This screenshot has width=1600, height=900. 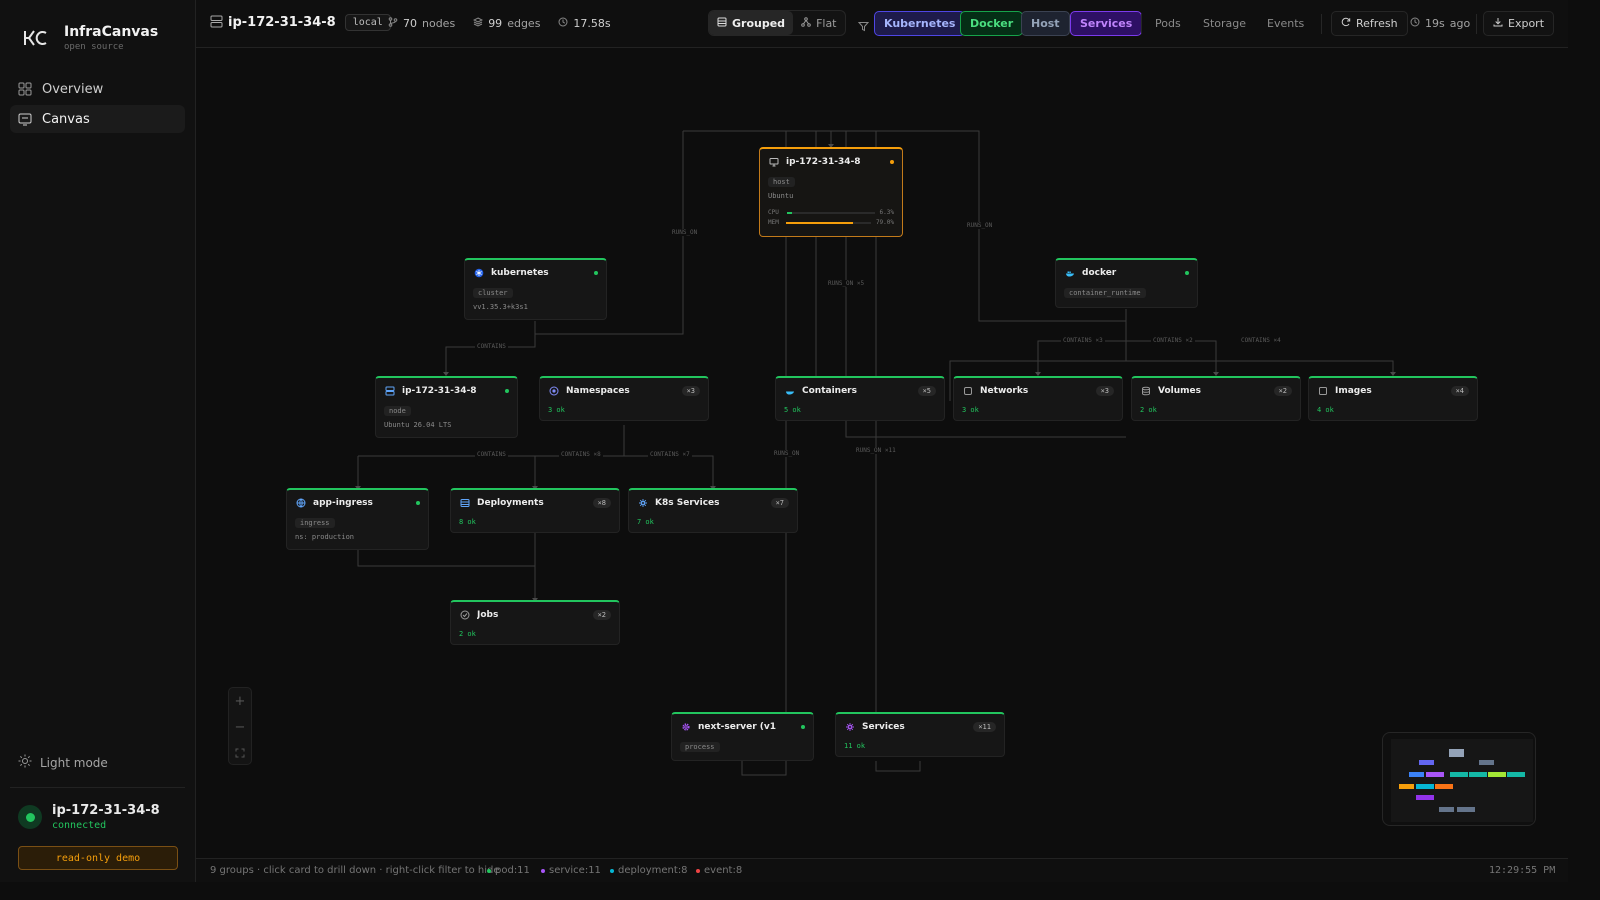 I want to click on node-networks: Networks ×3 3 ok, so click(x=1038, y=398).